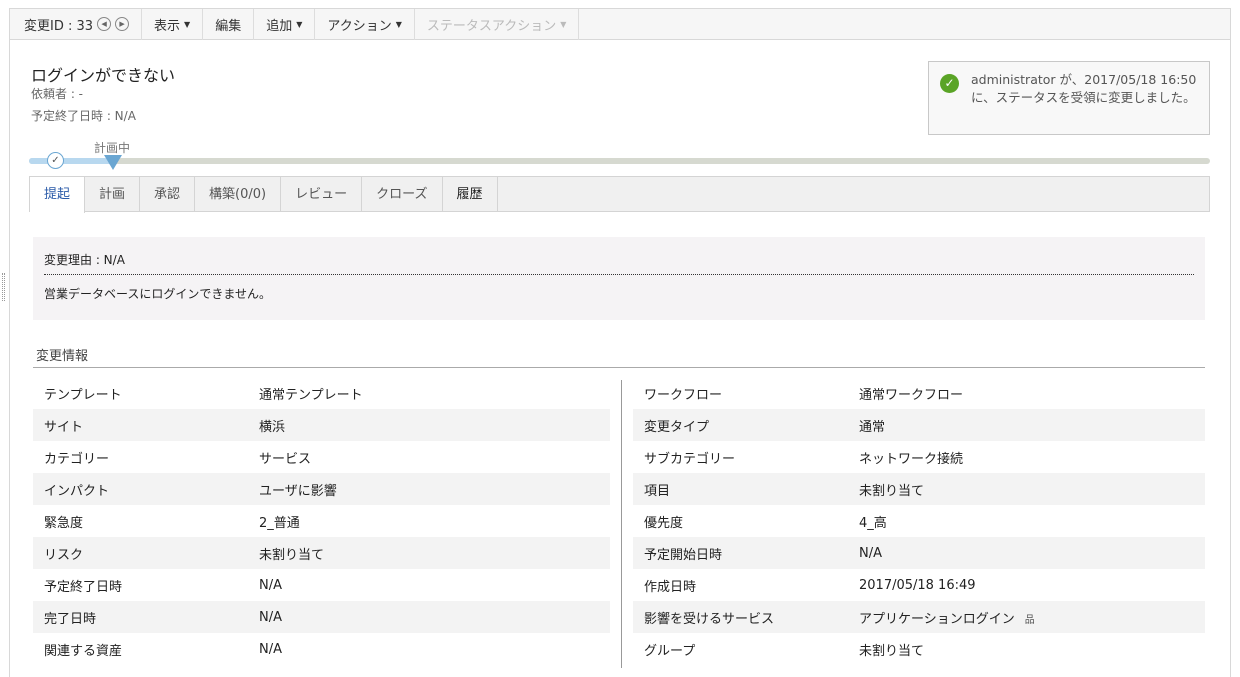  Describe the element at coordinates (3, 287) in the screenshot. I see `resize-handle` at that location.